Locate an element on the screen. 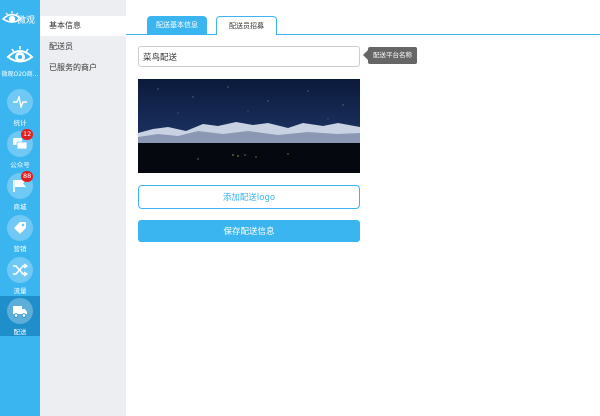  secondary-menu: 基本信息 配送员 已服务的商户 is located at coordinates (83, 208).